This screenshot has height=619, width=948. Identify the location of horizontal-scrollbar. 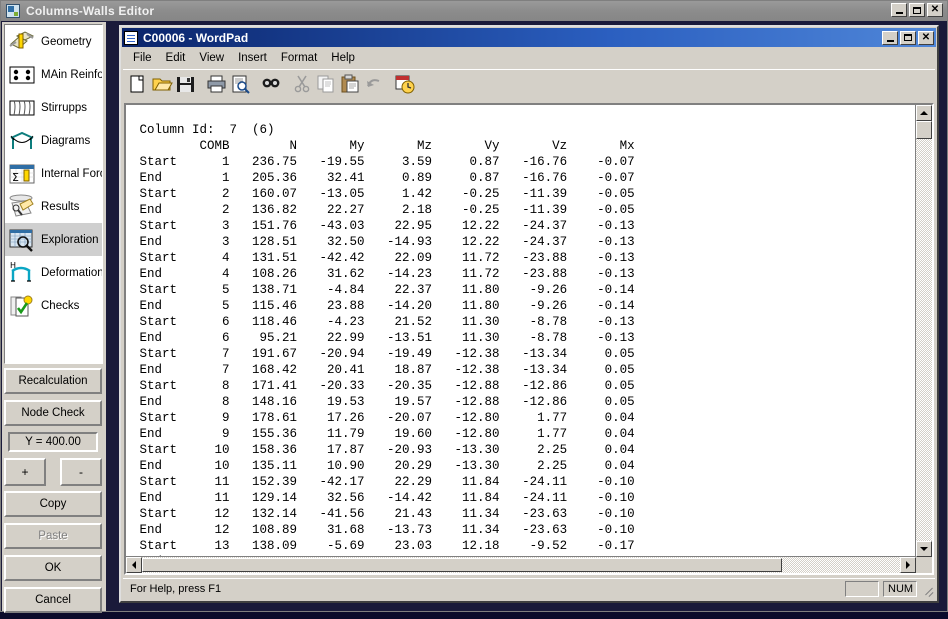
(521, 564).